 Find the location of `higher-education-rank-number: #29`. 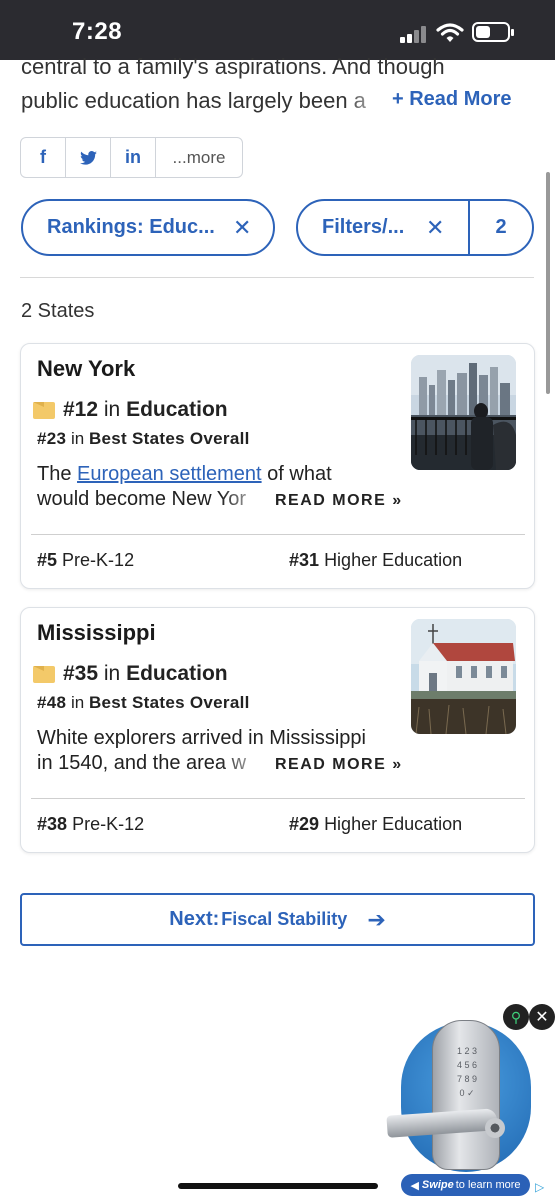

higher-education-rank-number: #29 is located at coordinates (304, 824).